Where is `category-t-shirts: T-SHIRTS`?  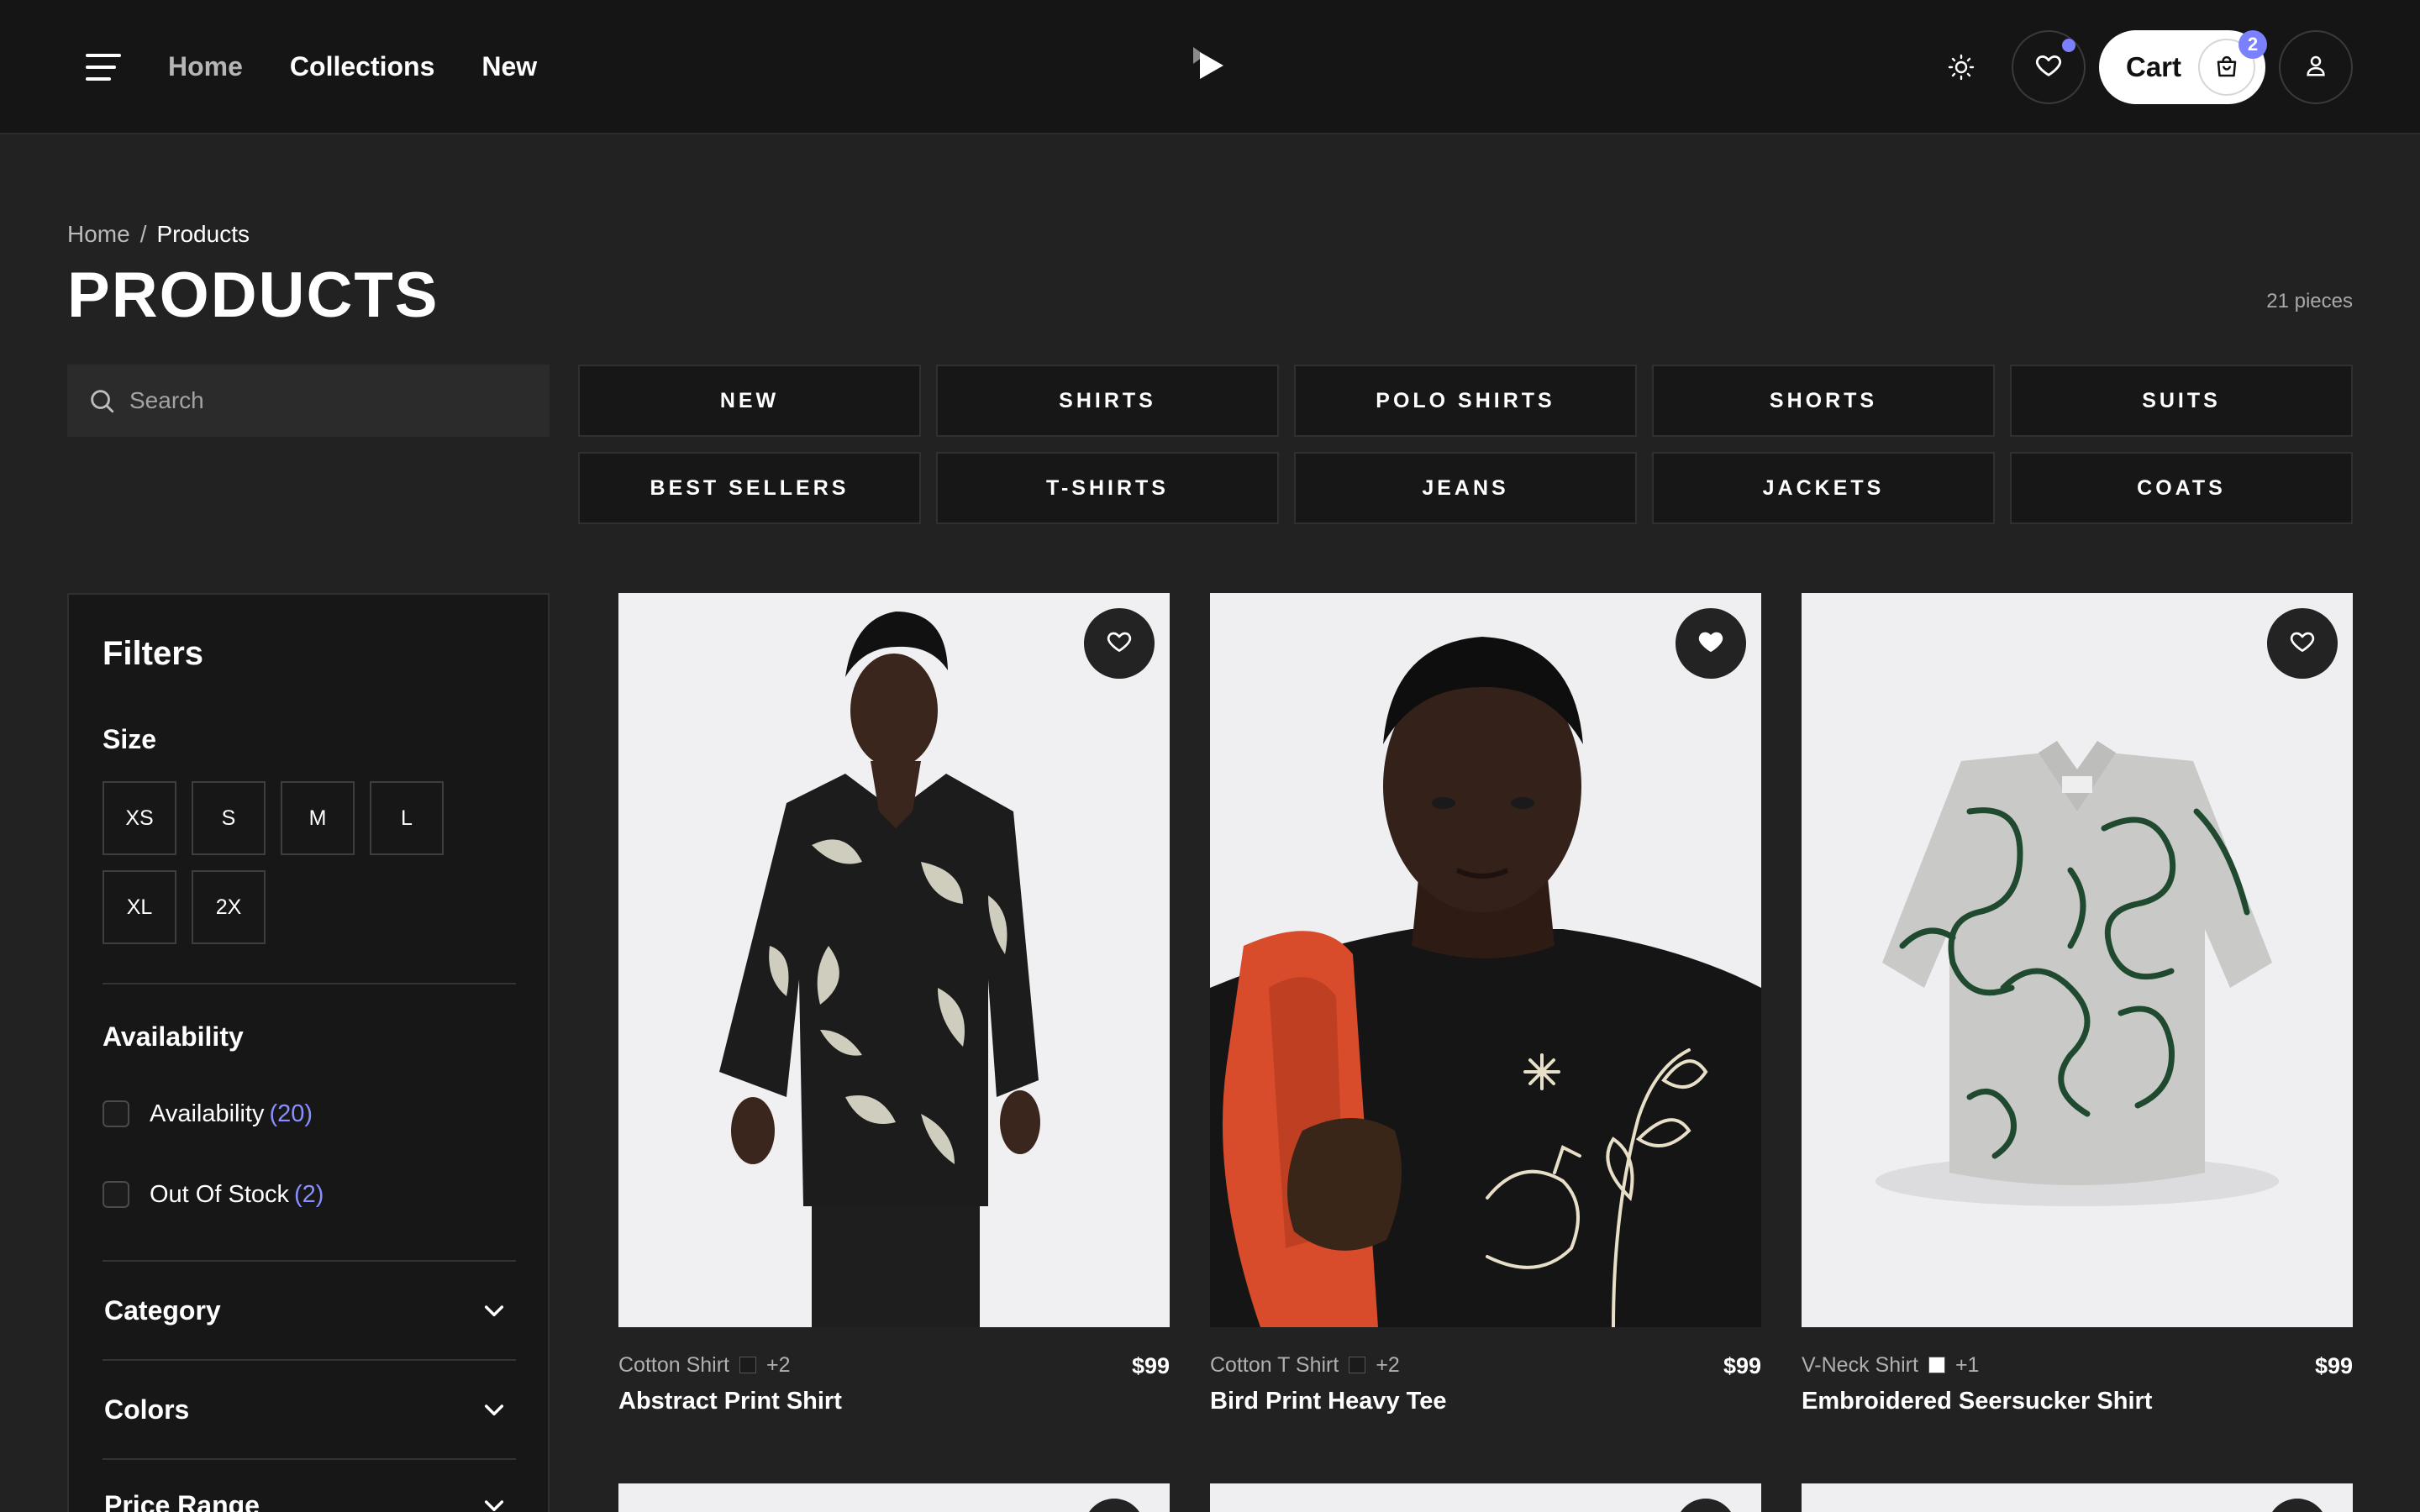
category-t-shirts: T-SHIRTS is located at coordinates (1107, 488).